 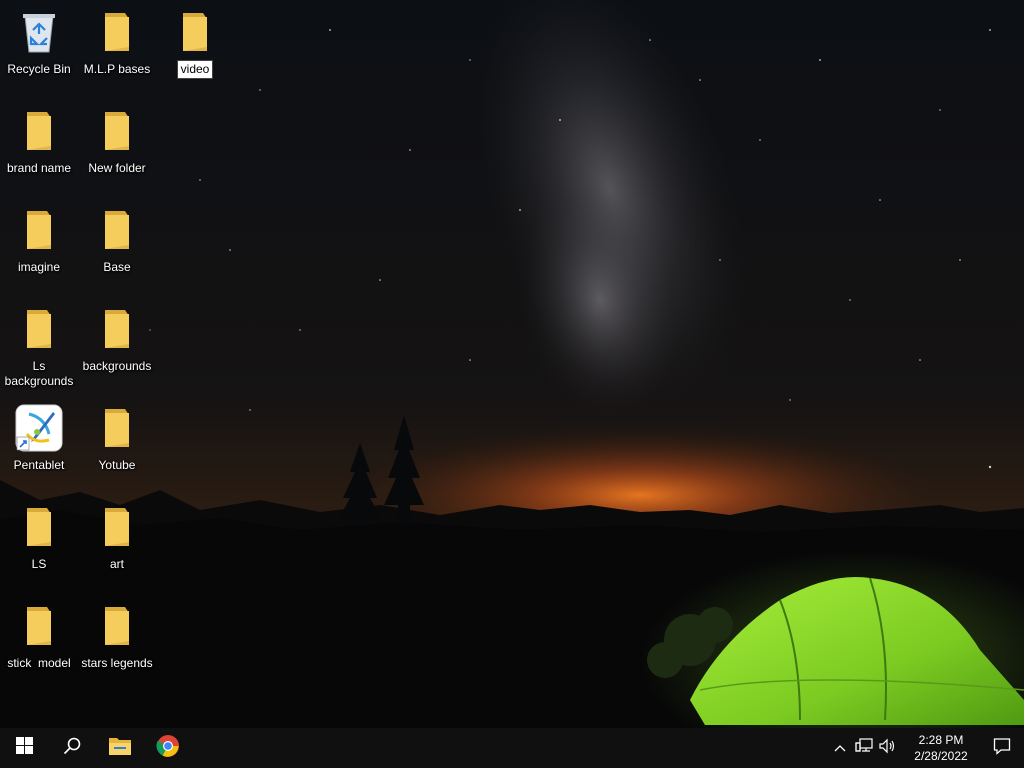 I want to click on show-hidden-icons-button, so click(x=840, y=748).